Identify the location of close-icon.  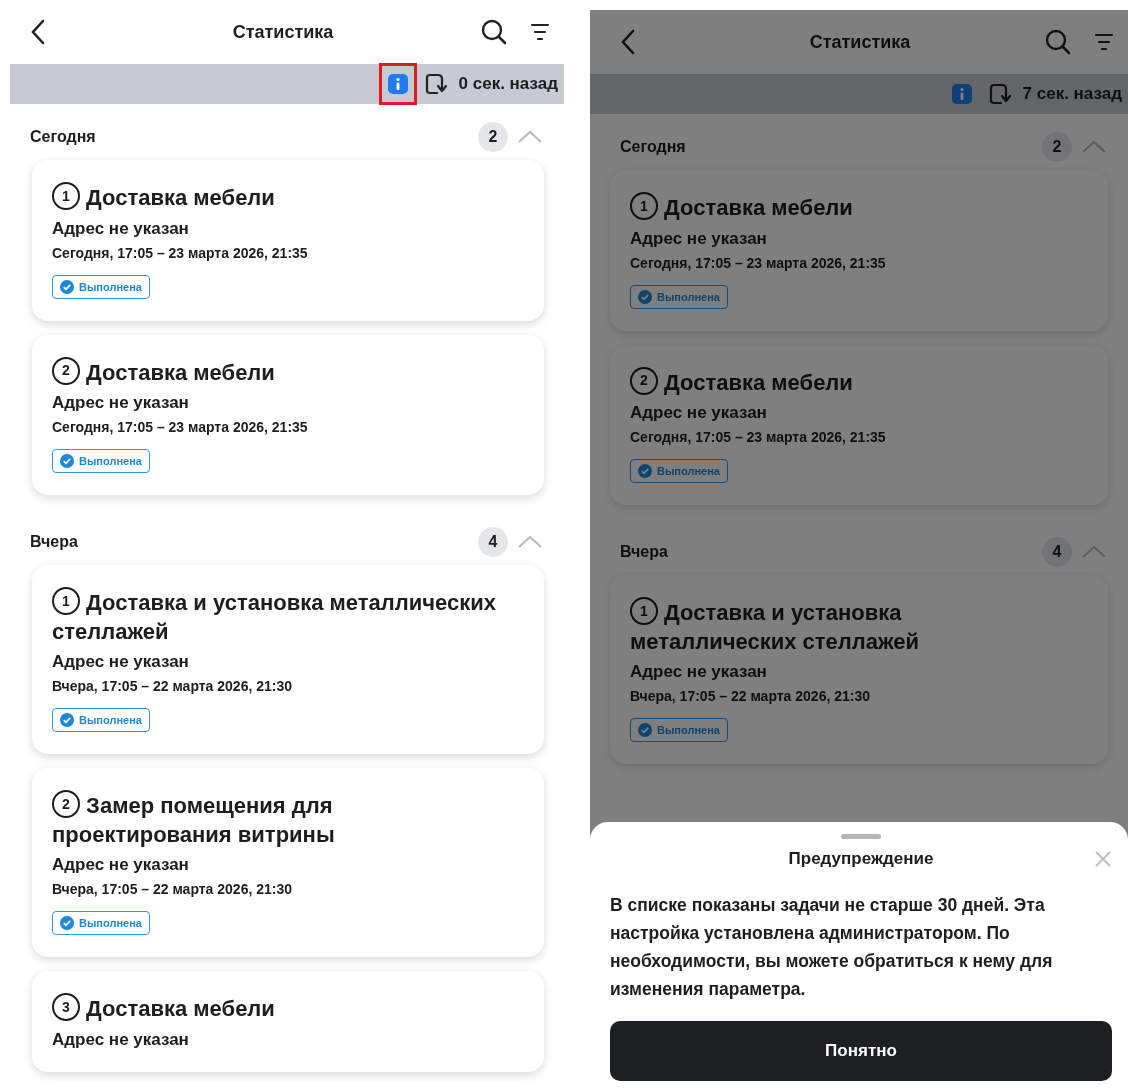
(1103, 859).